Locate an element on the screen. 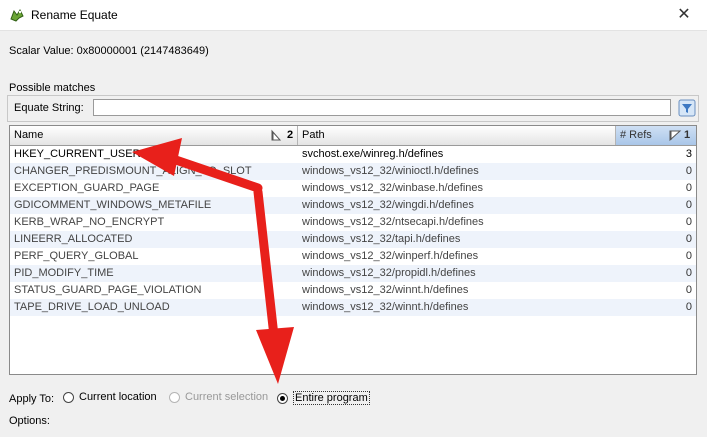  window-title: Rename Equate is located at coordinates (74, 15).